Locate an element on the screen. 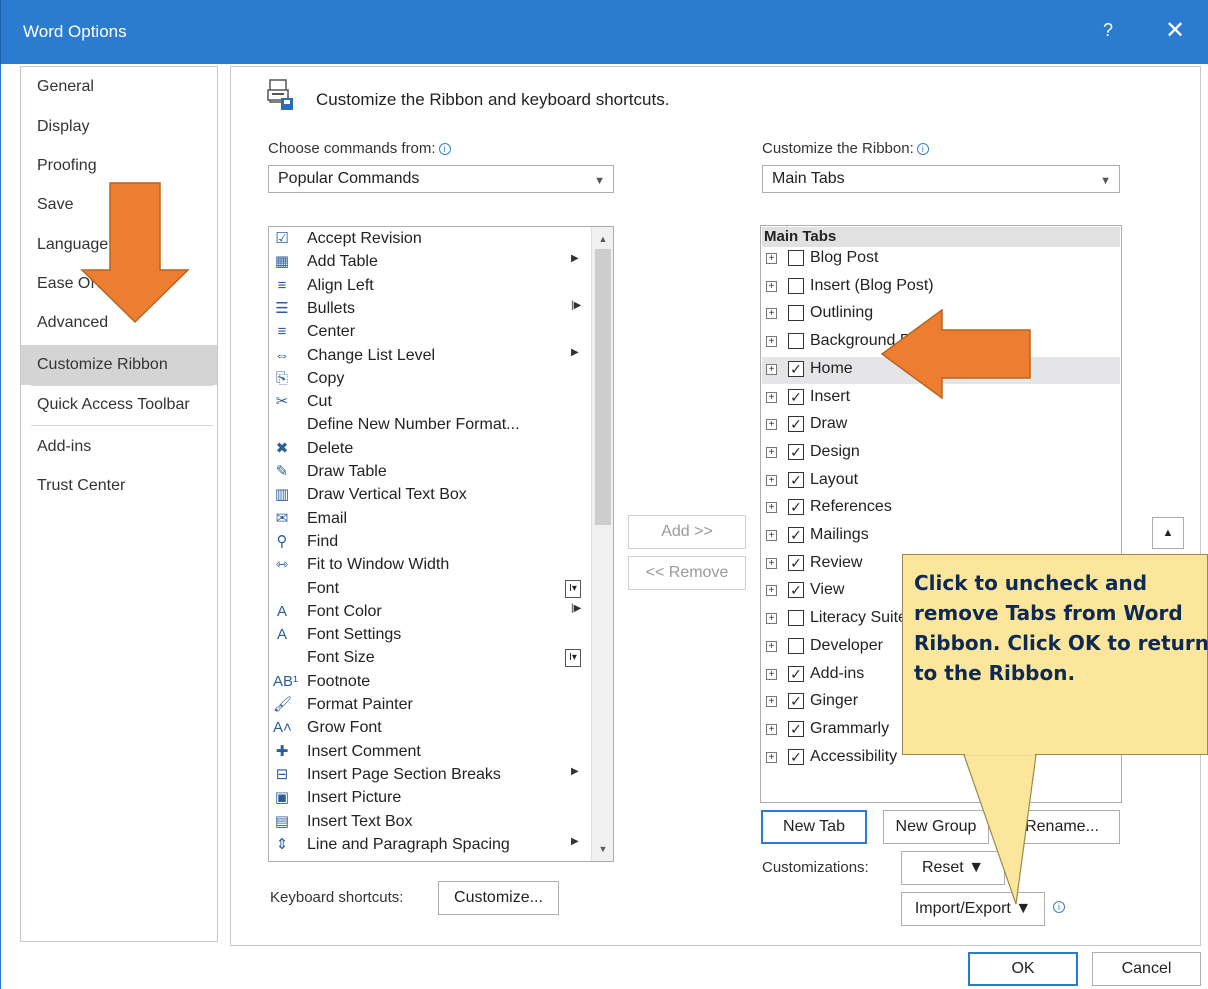 This screenshot has height=989, width=1208. command-item: ⇿ Fit to Window Width is located at coordinates (429, 565).